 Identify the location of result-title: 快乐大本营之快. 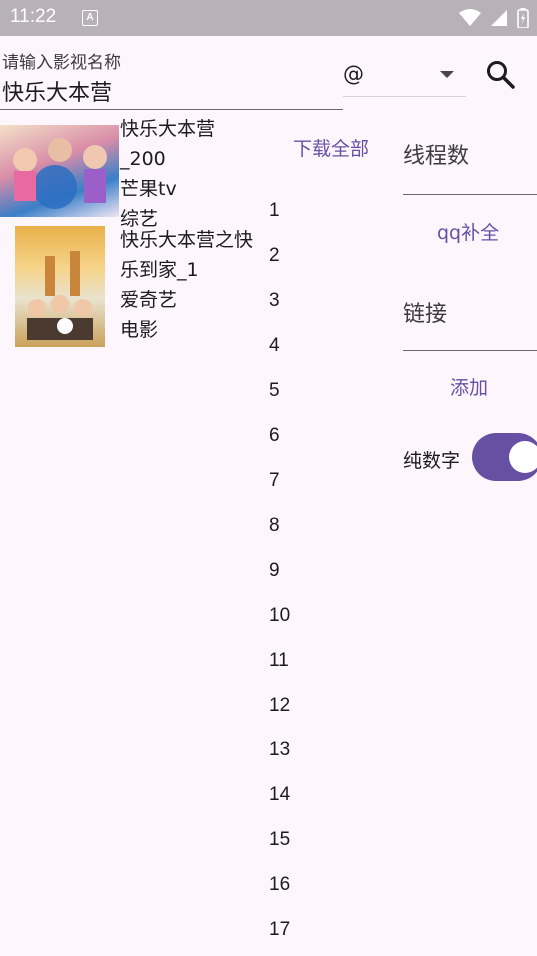
(187, 240).